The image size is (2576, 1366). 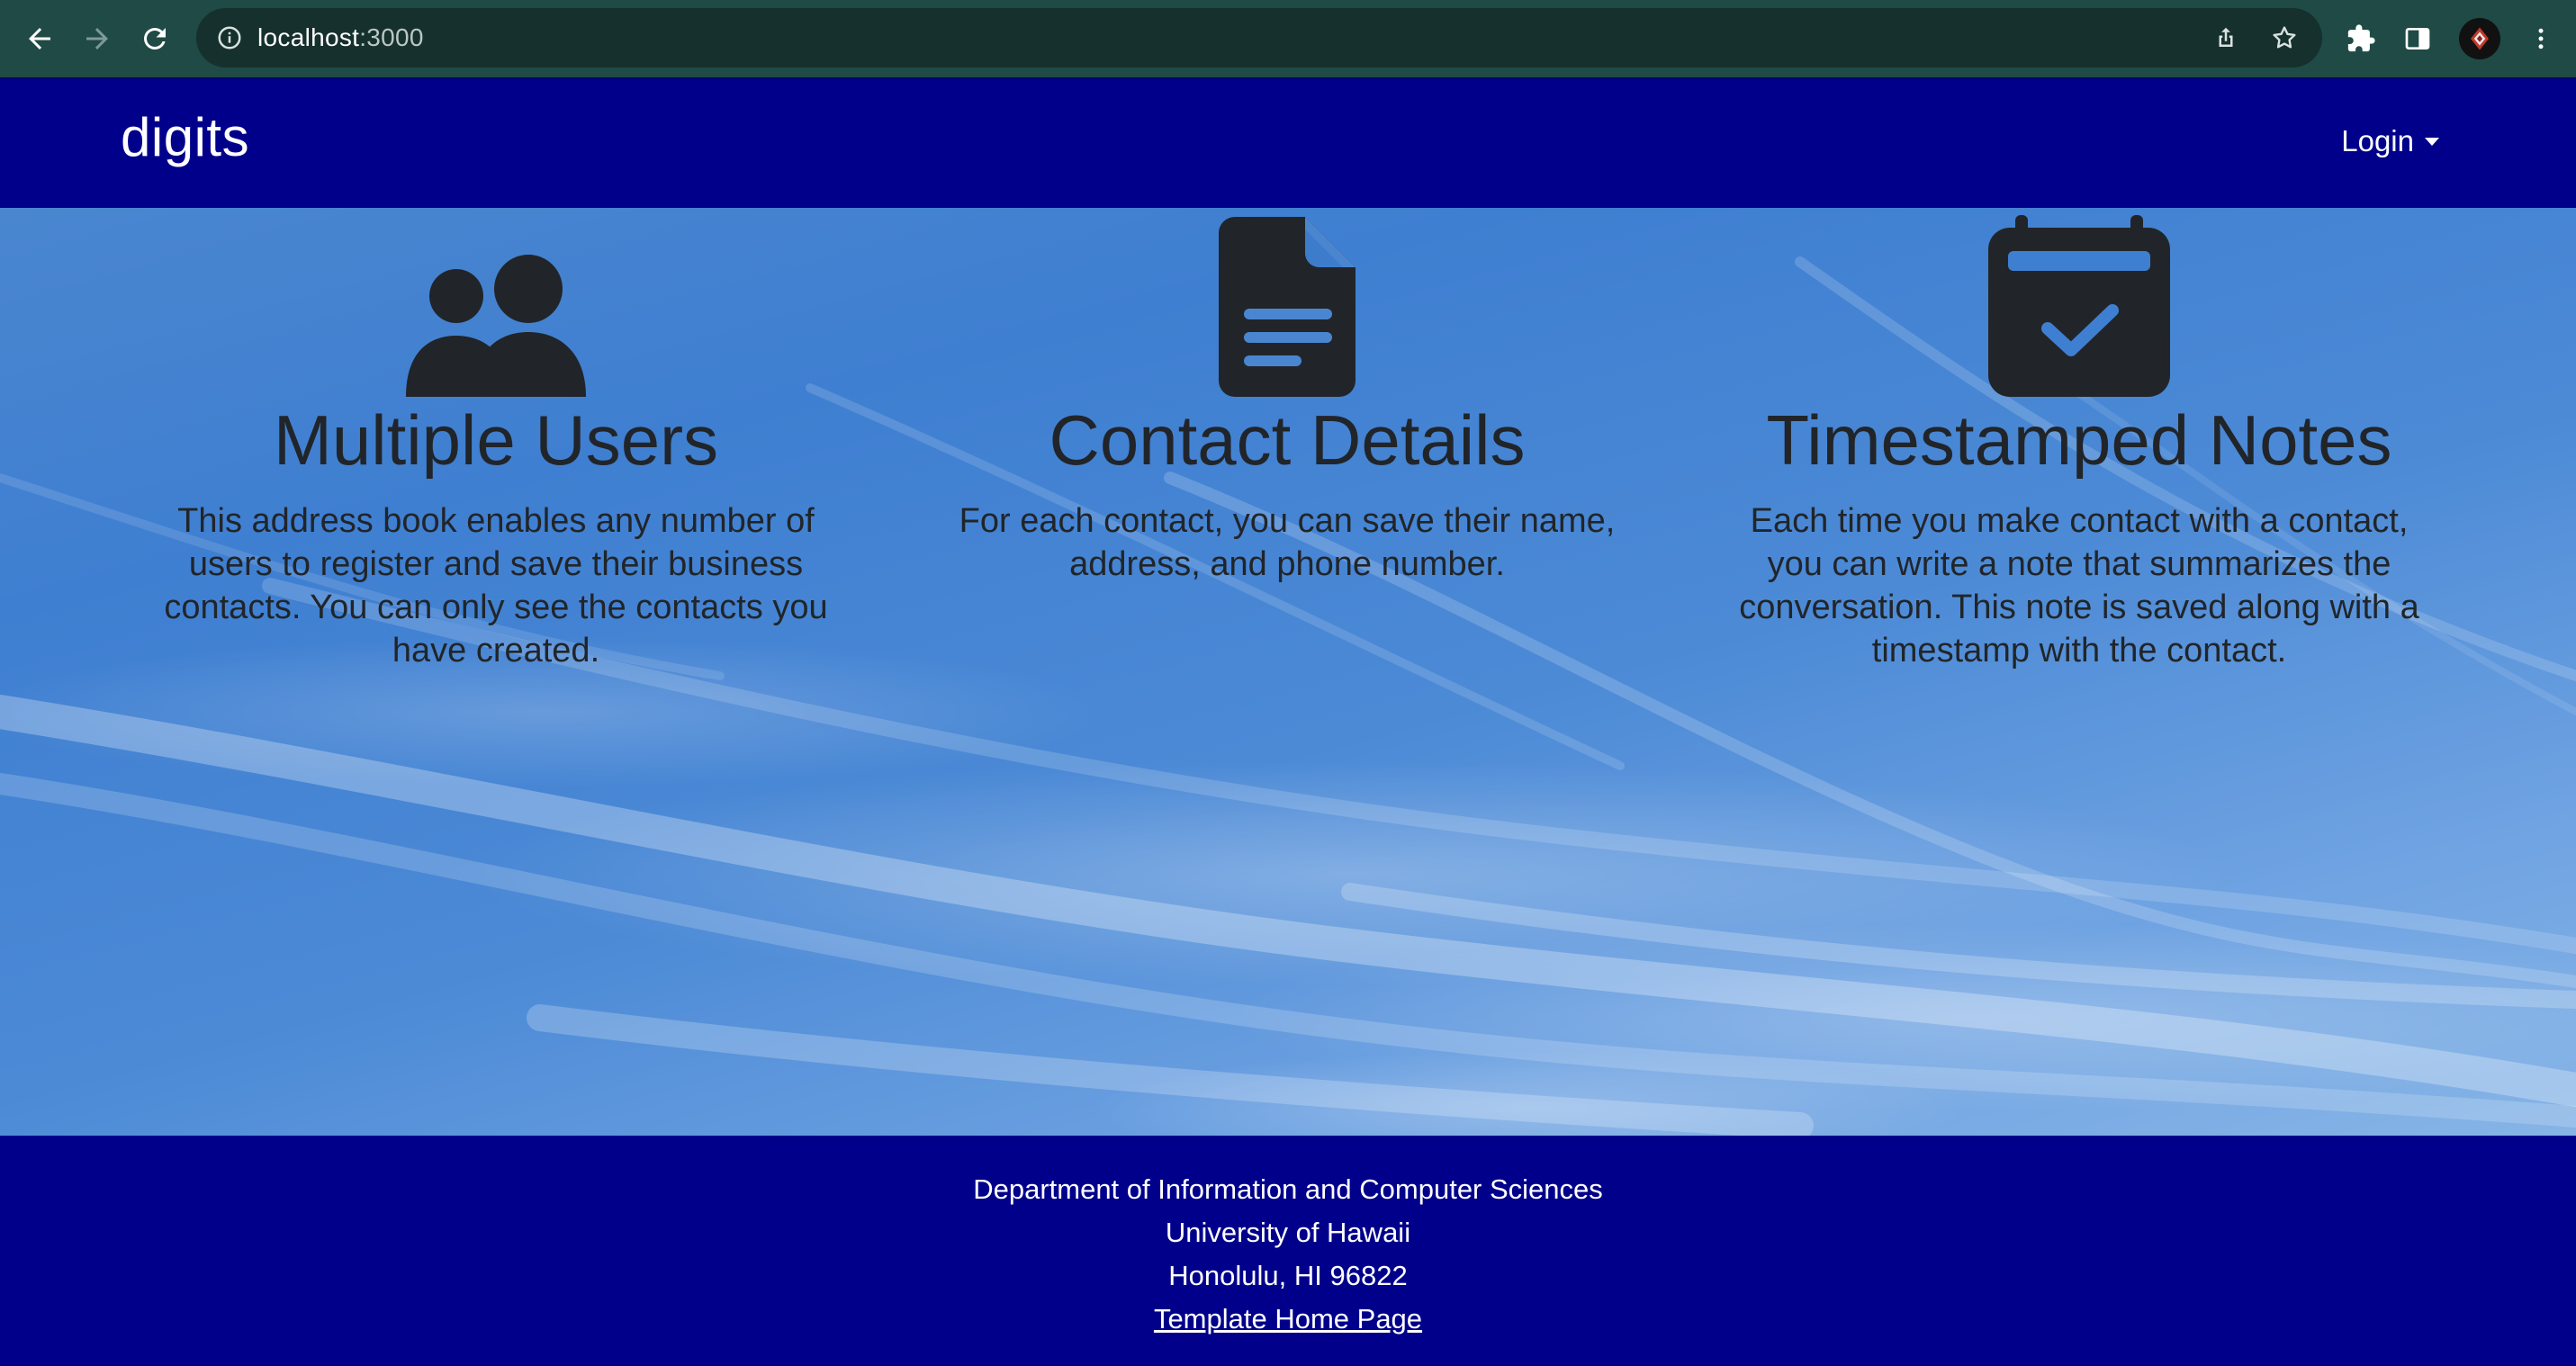 I want to click on feature-title: Multiple Users, so click(x=496, y=440).